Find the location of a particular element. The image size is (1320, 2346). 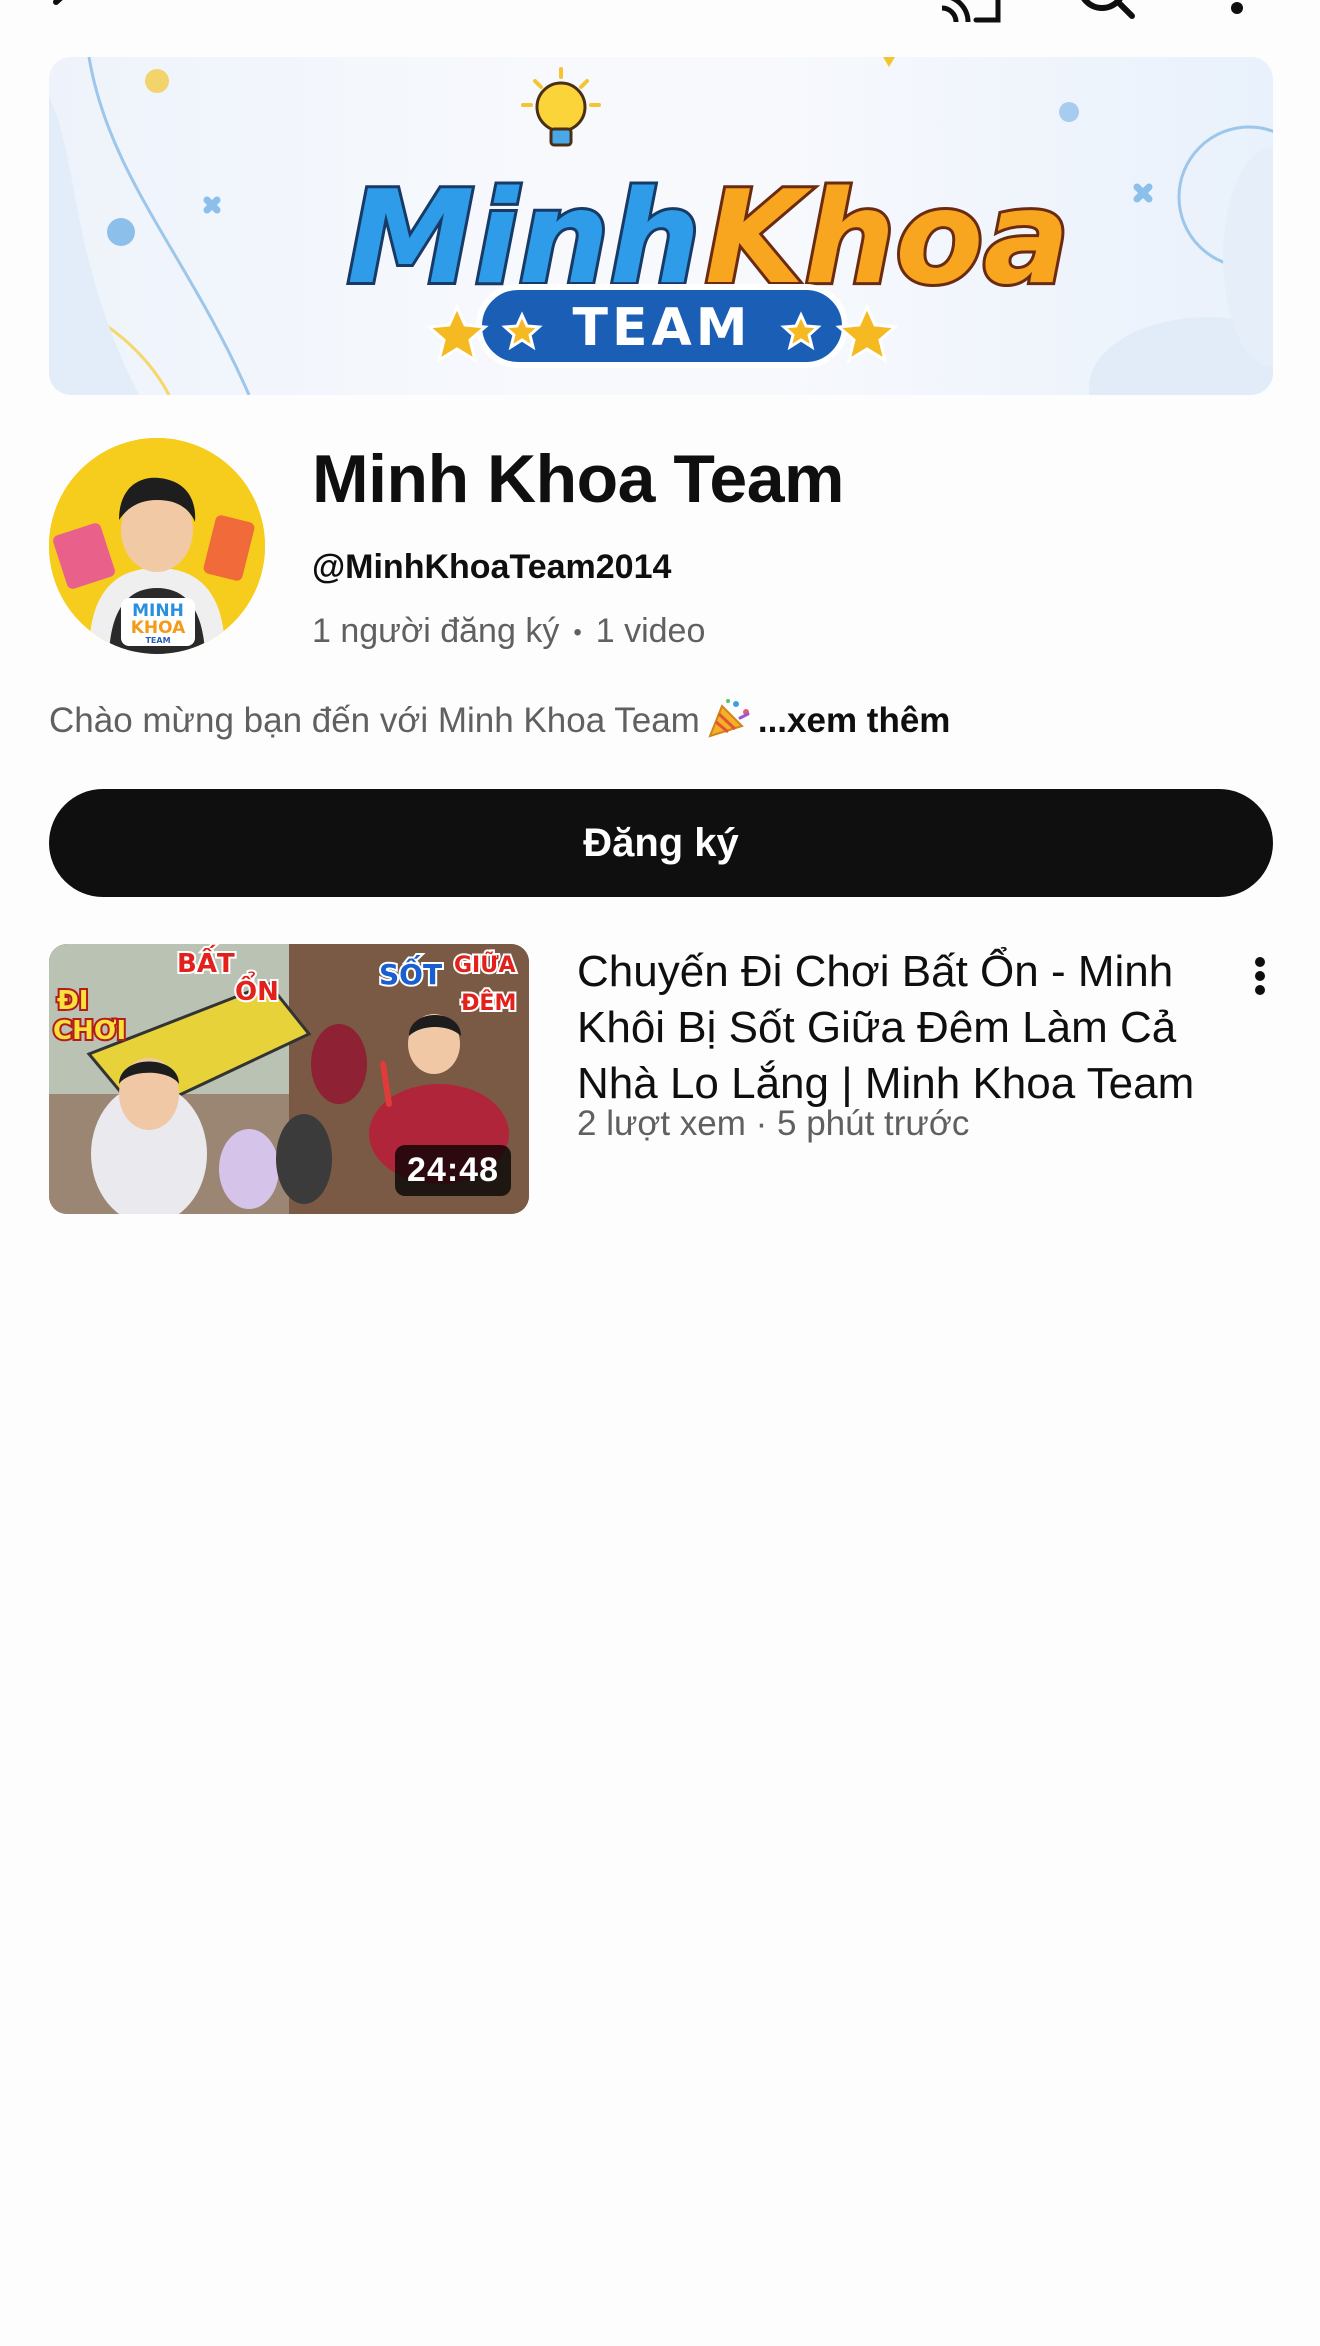

thumb-text-5: SỐT is located at coordinates (410, 972).